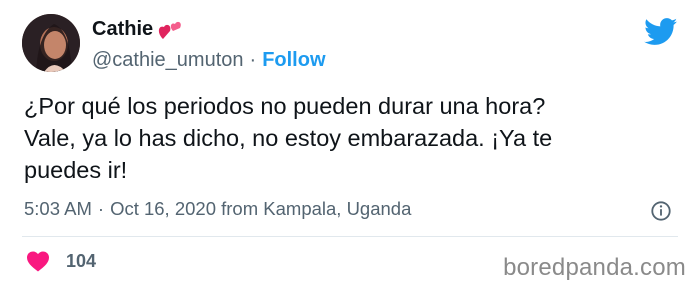  What do you see at coordinates (168, 60) in the screenshot?
I see `author-handle: @cathie_umuton` at bounding box center [168, 60].